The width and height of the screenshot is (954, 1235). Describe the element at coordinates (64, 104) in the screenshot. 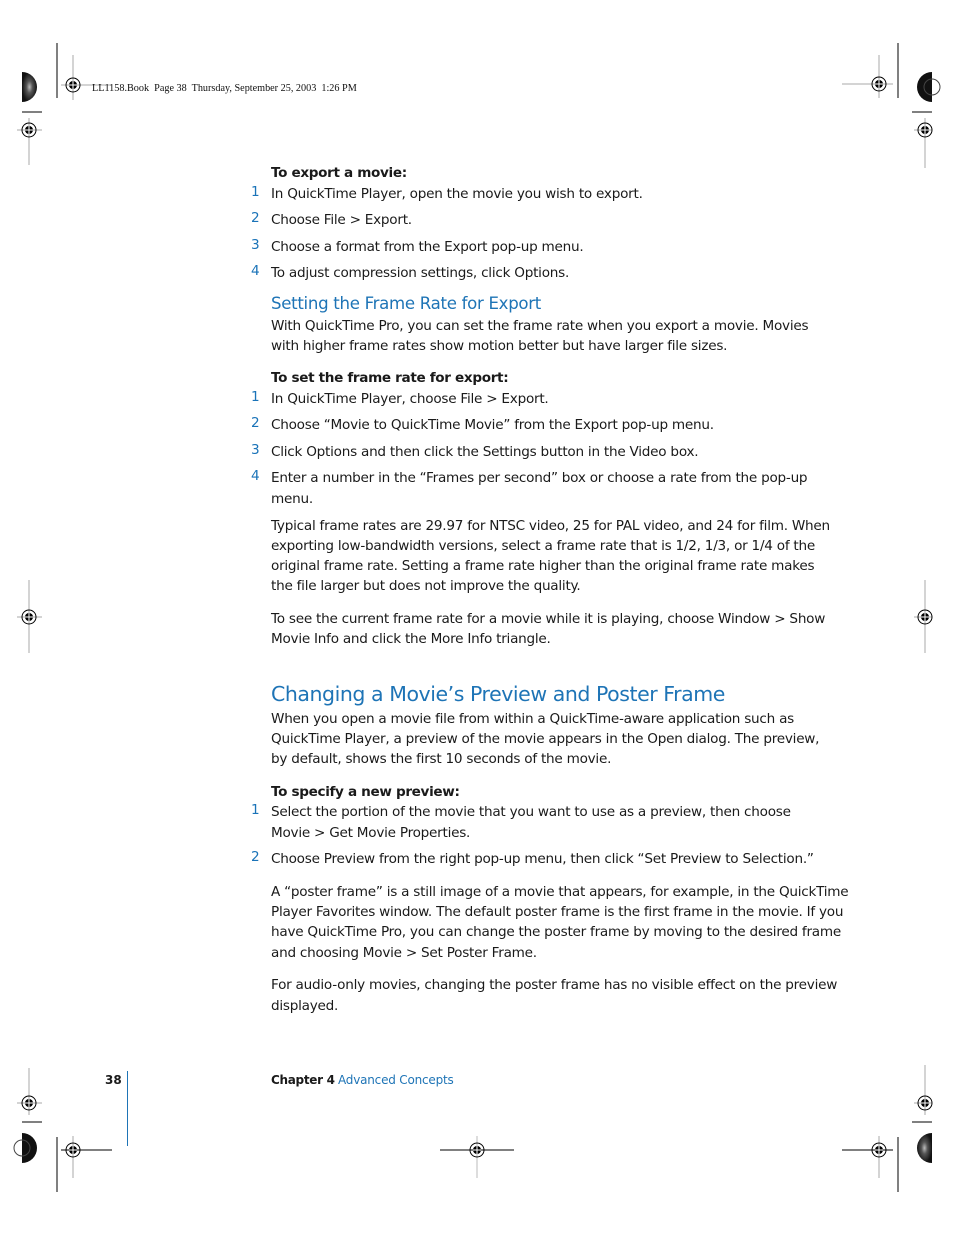

I see `registration-mark-top-left` at that location.